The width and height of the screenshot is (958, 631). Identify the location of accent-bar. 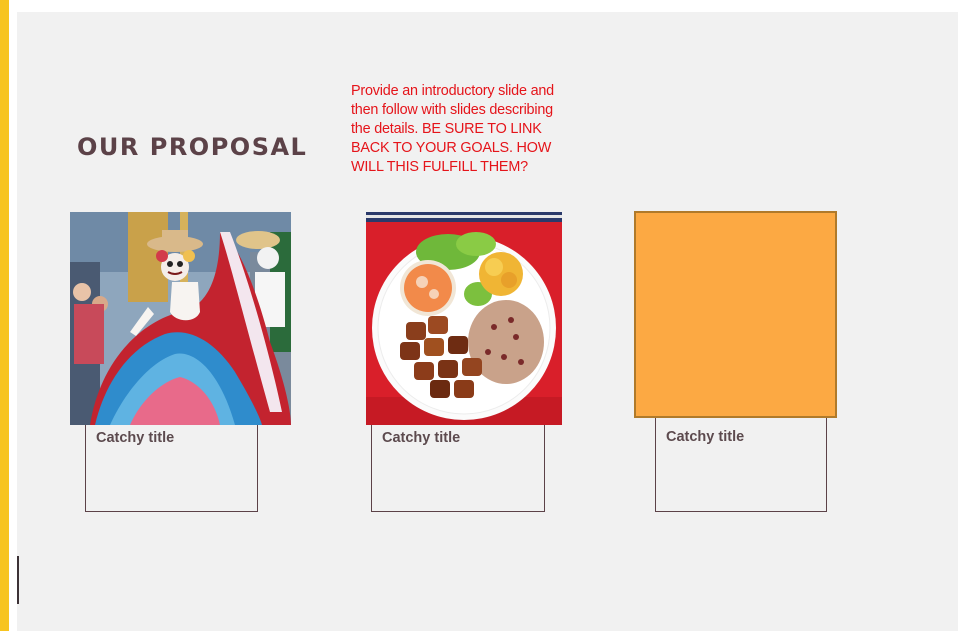
(4, 315).